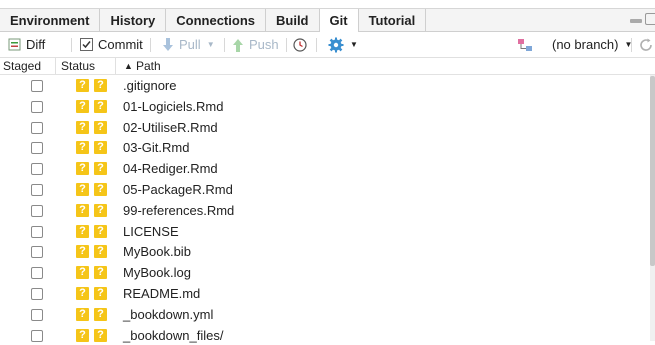 The height and width of the screenshot is (345, 655). I want to click on table-row: ?? 02-UtiliseR.Rmd, so click(327, 127).